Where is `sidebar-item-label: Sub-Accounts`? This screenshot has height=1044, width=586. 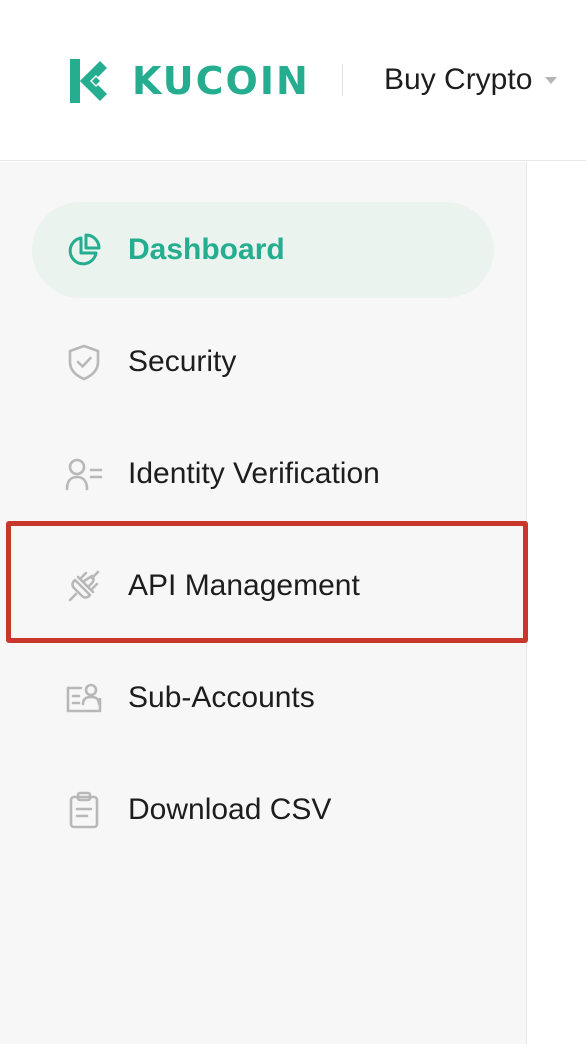
sidebar-item-label: Sub-Accounts is located at coordinates (221, 697).